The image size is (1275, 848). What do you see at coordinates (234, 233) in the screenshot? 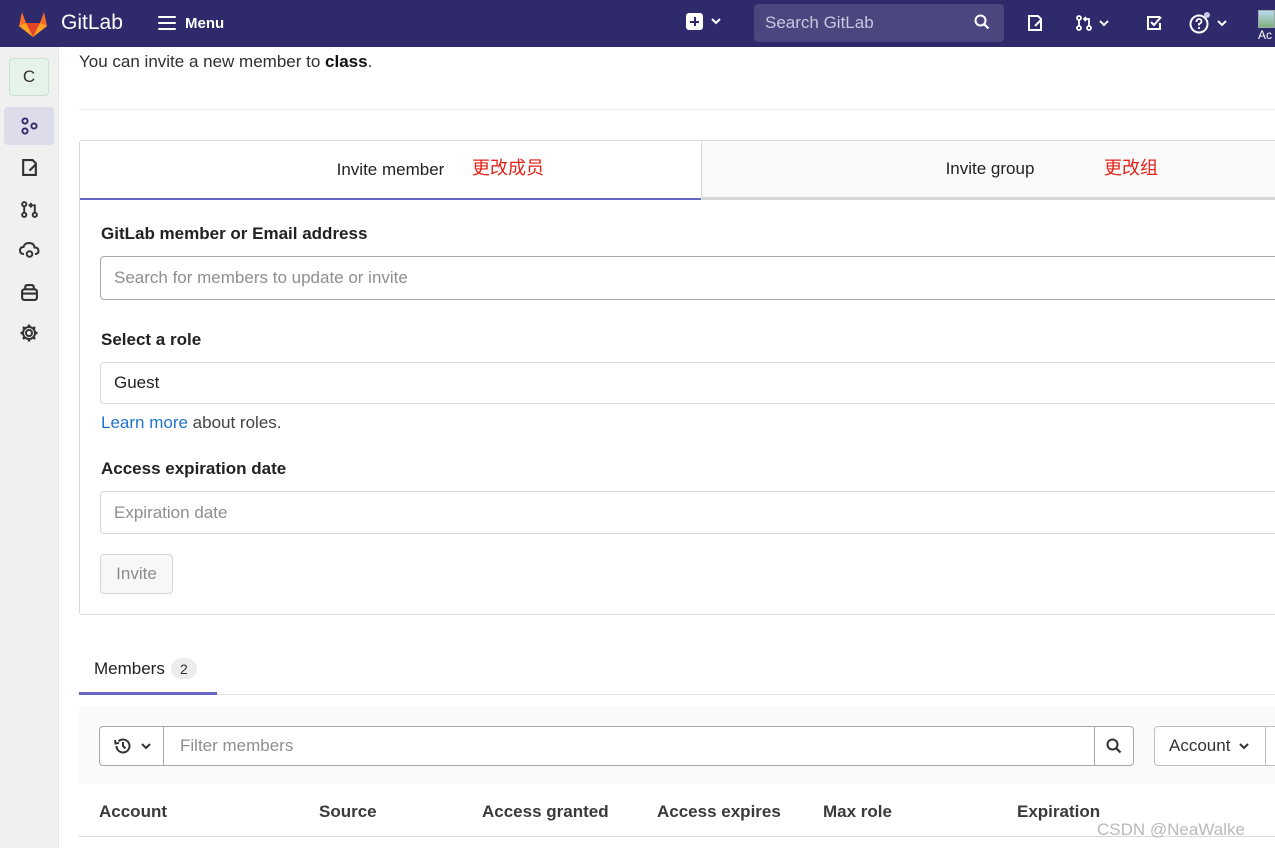
I see `member-field-label: GitLab member or Email address` at bounding box center [234, 233].